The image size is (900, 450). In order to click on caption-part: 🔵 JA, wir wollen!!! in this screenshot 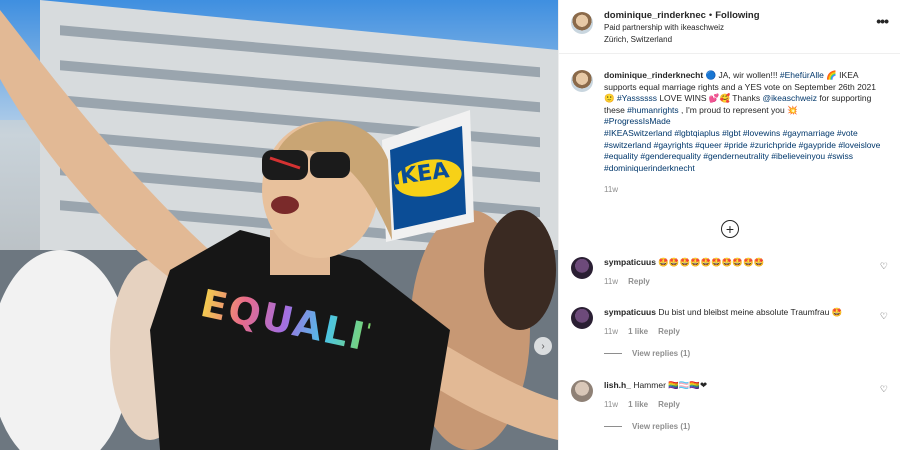, I will do `click(741, 75)`.